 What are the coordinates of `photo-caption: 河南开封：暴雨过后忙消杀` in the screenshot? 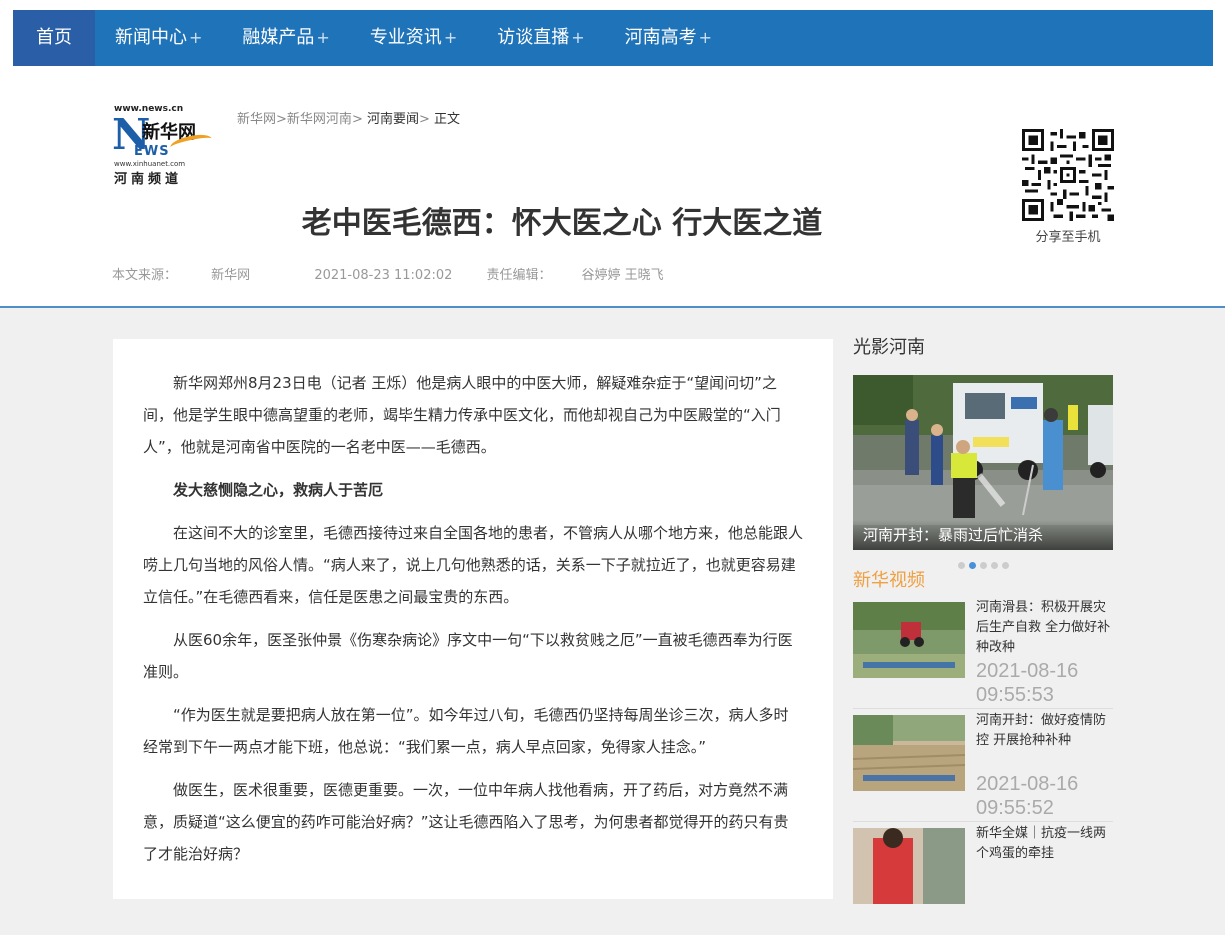 It's located at (983, 535).